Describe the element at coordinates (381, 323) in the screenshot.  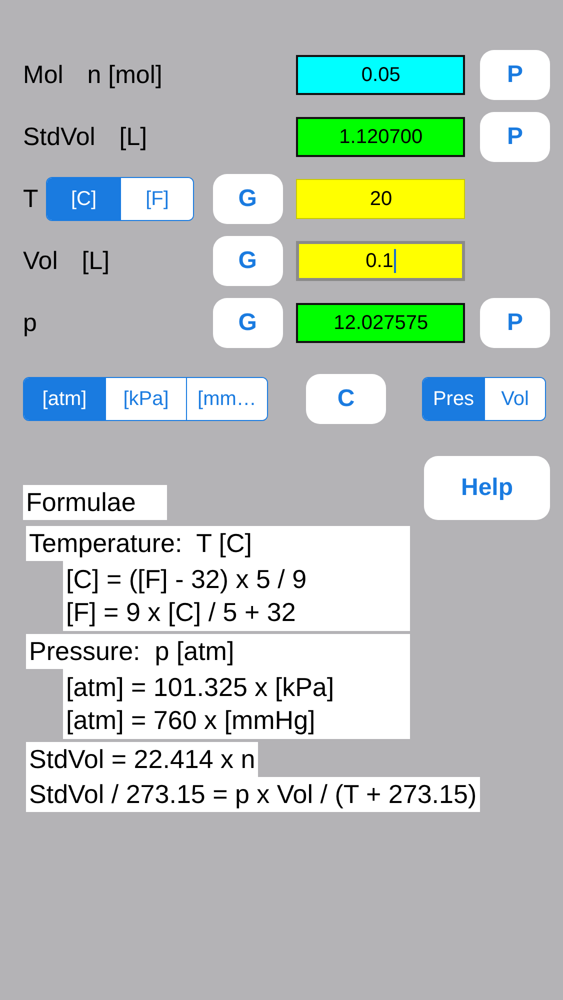
I see `value-field: 12.027575` at that location.